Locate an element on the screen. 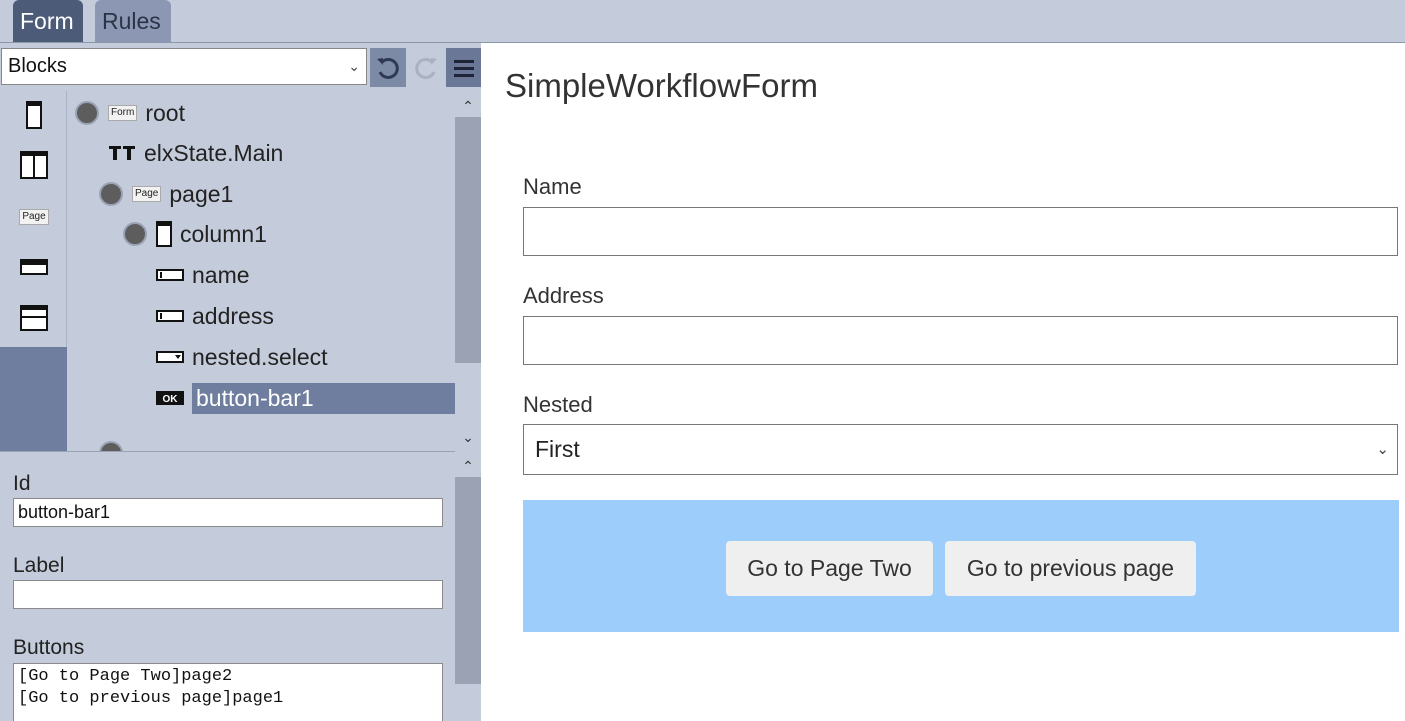  tab-rules: Rules is located at coordinates (133, 21).